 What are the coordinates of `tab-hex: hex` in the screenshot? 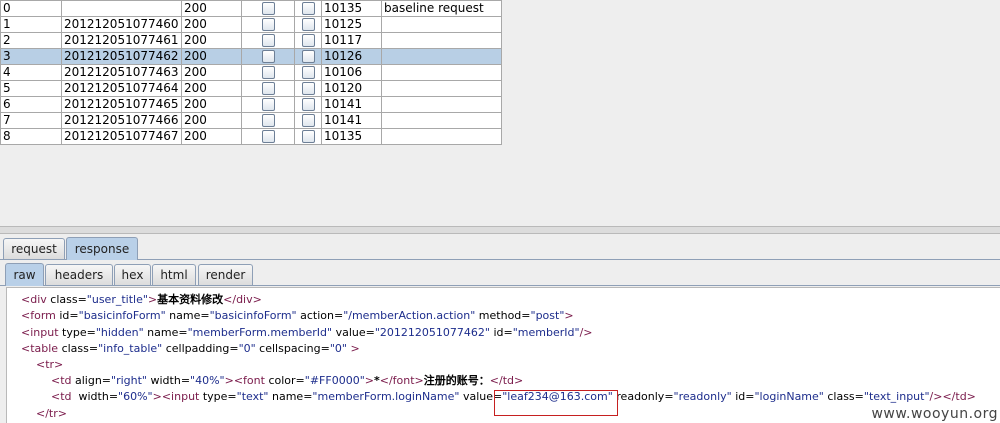 It's located at (132, 274).